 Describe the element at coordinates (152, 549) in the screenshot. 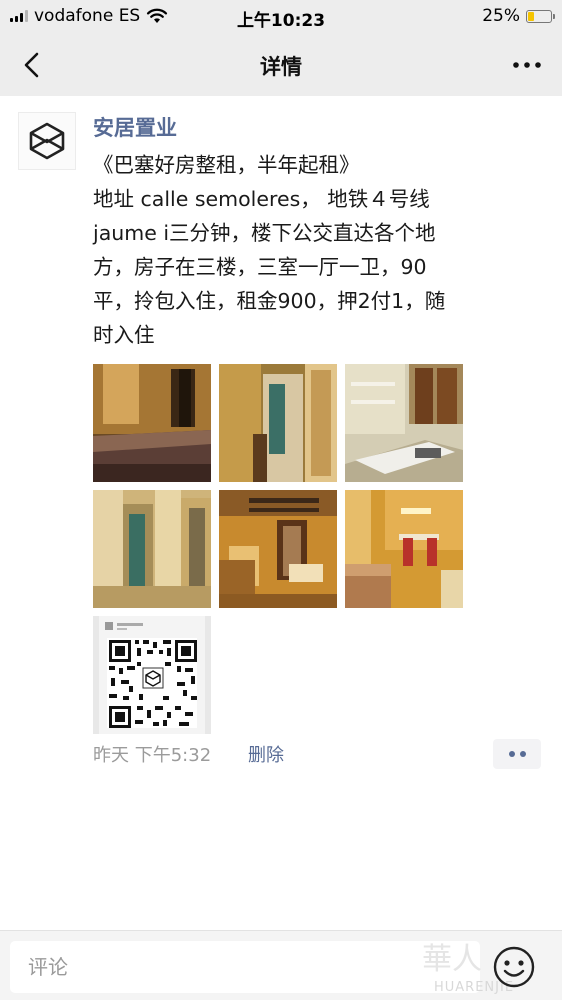

I see `corridor-photo` at that location.